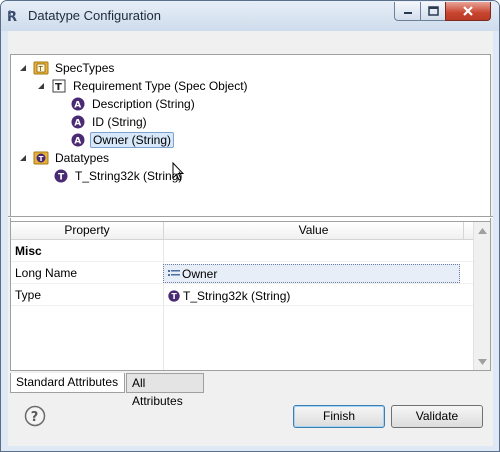  I want to click on tree-item-label: T_String32k (String), so click(129, 176).